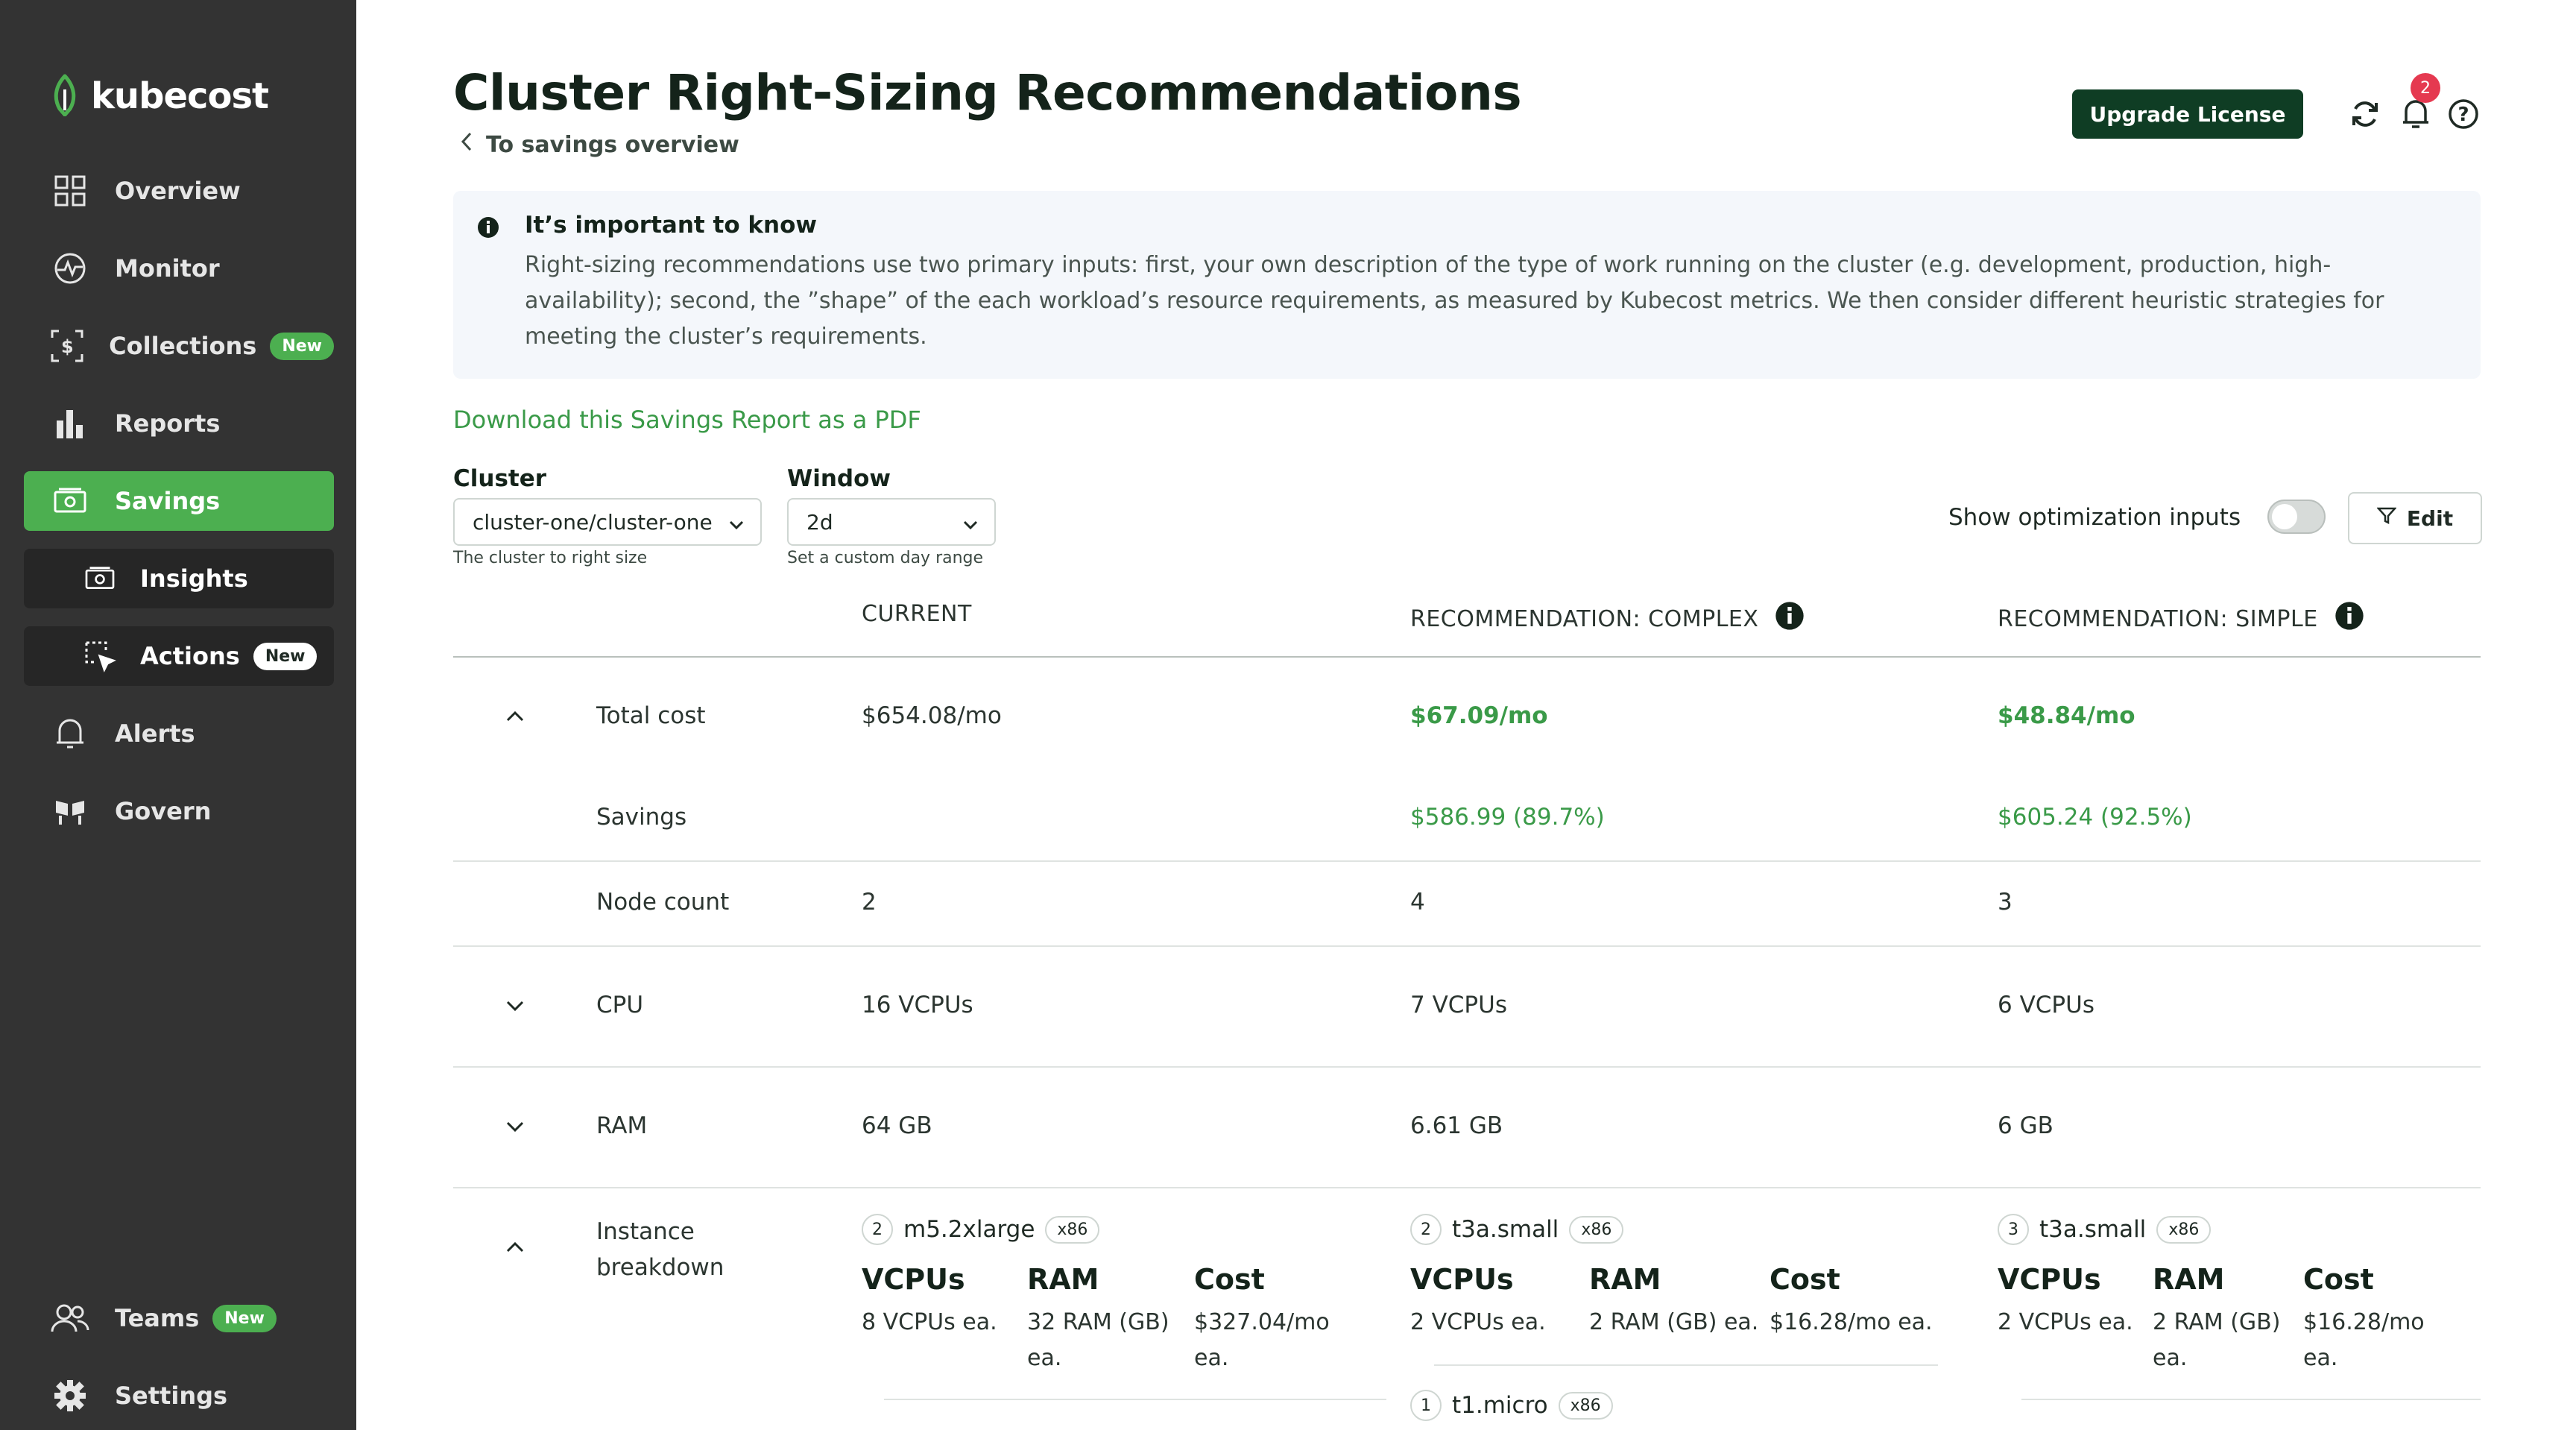 The width and height of the screenshot is (2576, 1430). I want to click on spec-header-cost: Cost, so click(1229, 1279).